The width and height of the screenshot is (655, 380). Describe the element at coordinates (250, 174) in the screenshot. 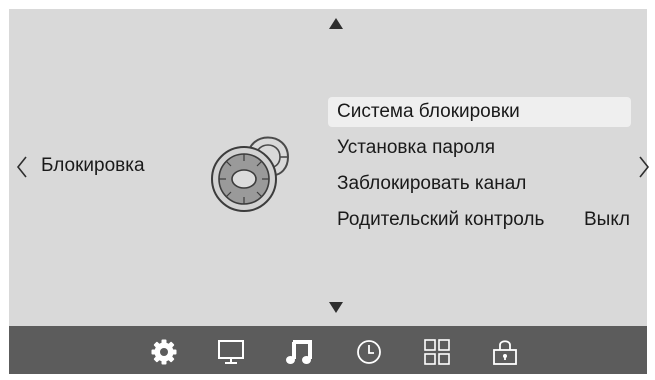

I see `padlock-icon` at that location.